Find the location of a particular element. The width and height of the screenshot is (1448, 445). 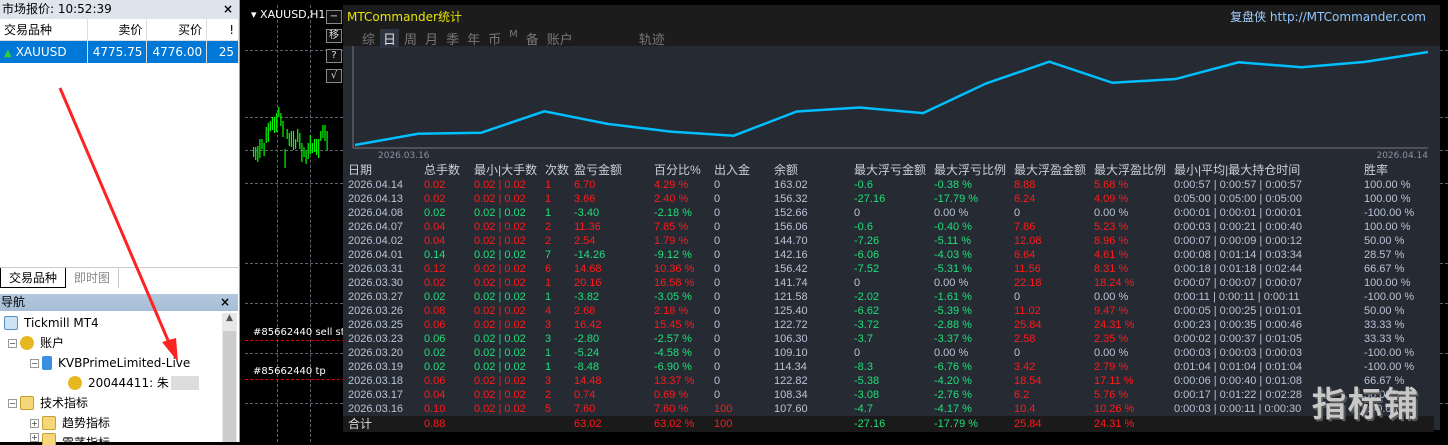

cell: 63.02 is located at coordinates (614, 424).